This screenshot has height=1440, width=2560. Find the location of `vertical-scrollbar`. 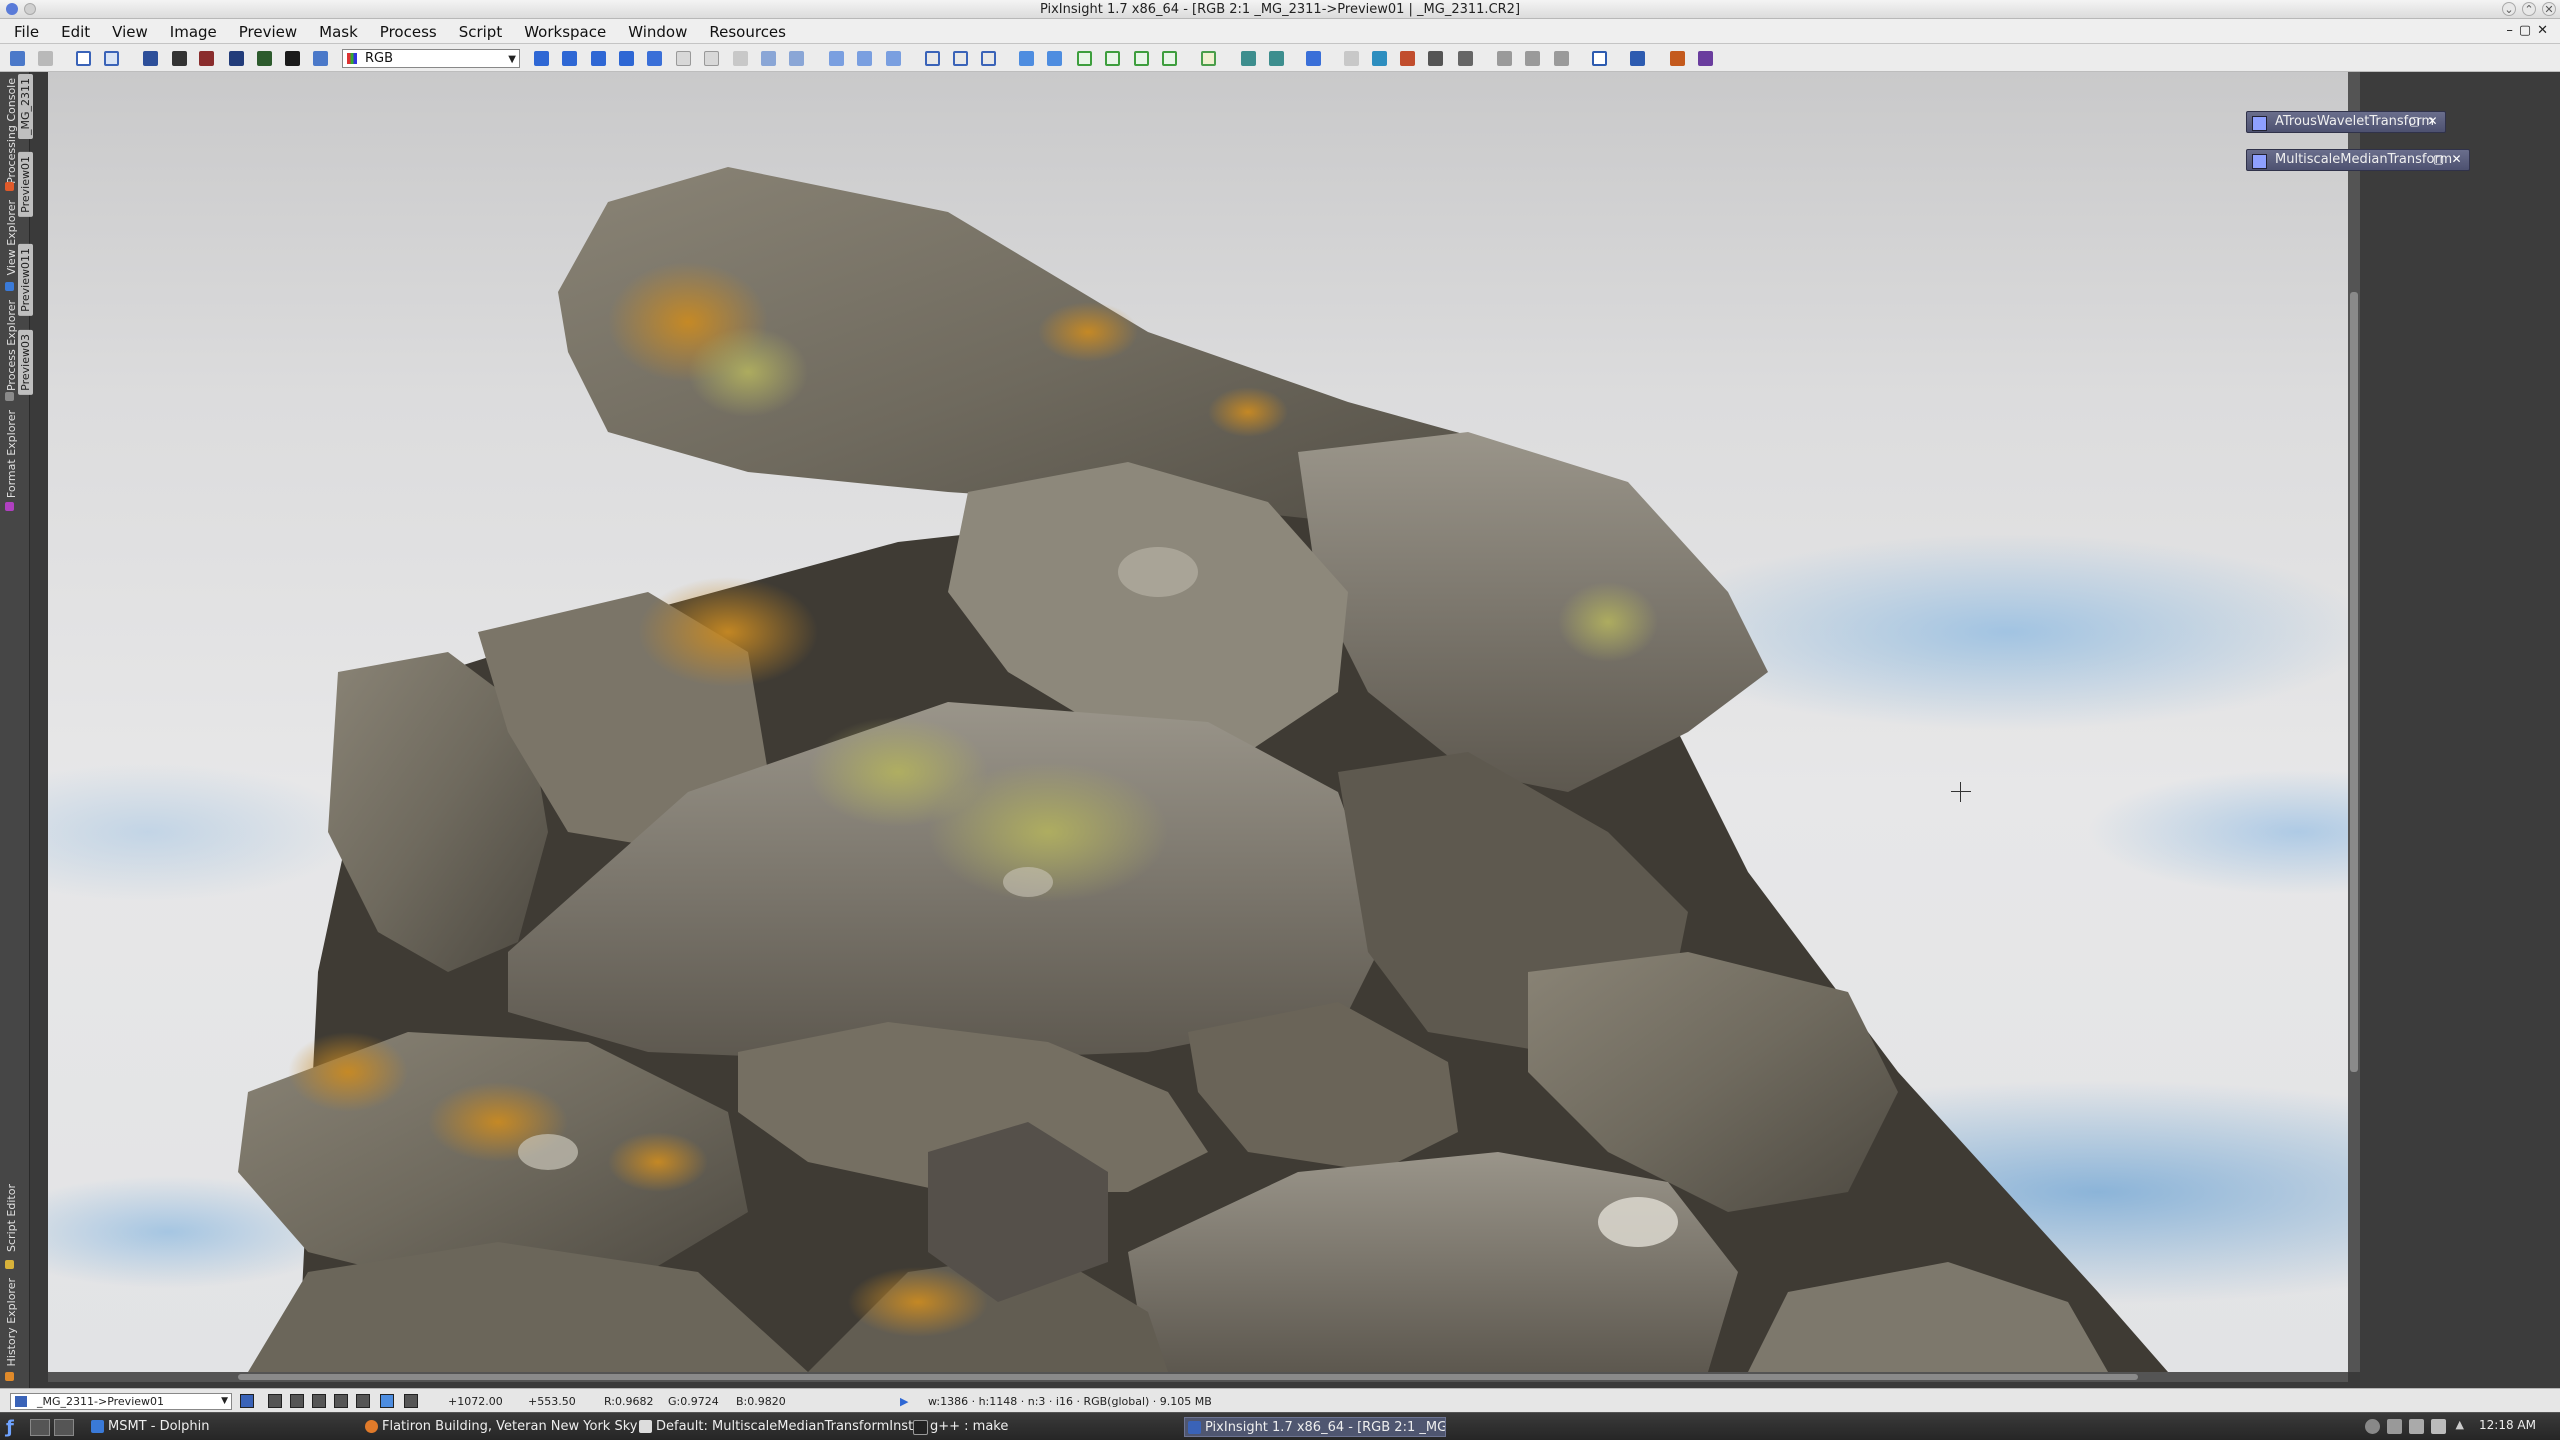

vertical-scrollbar is located at coordinates (2354, 722).